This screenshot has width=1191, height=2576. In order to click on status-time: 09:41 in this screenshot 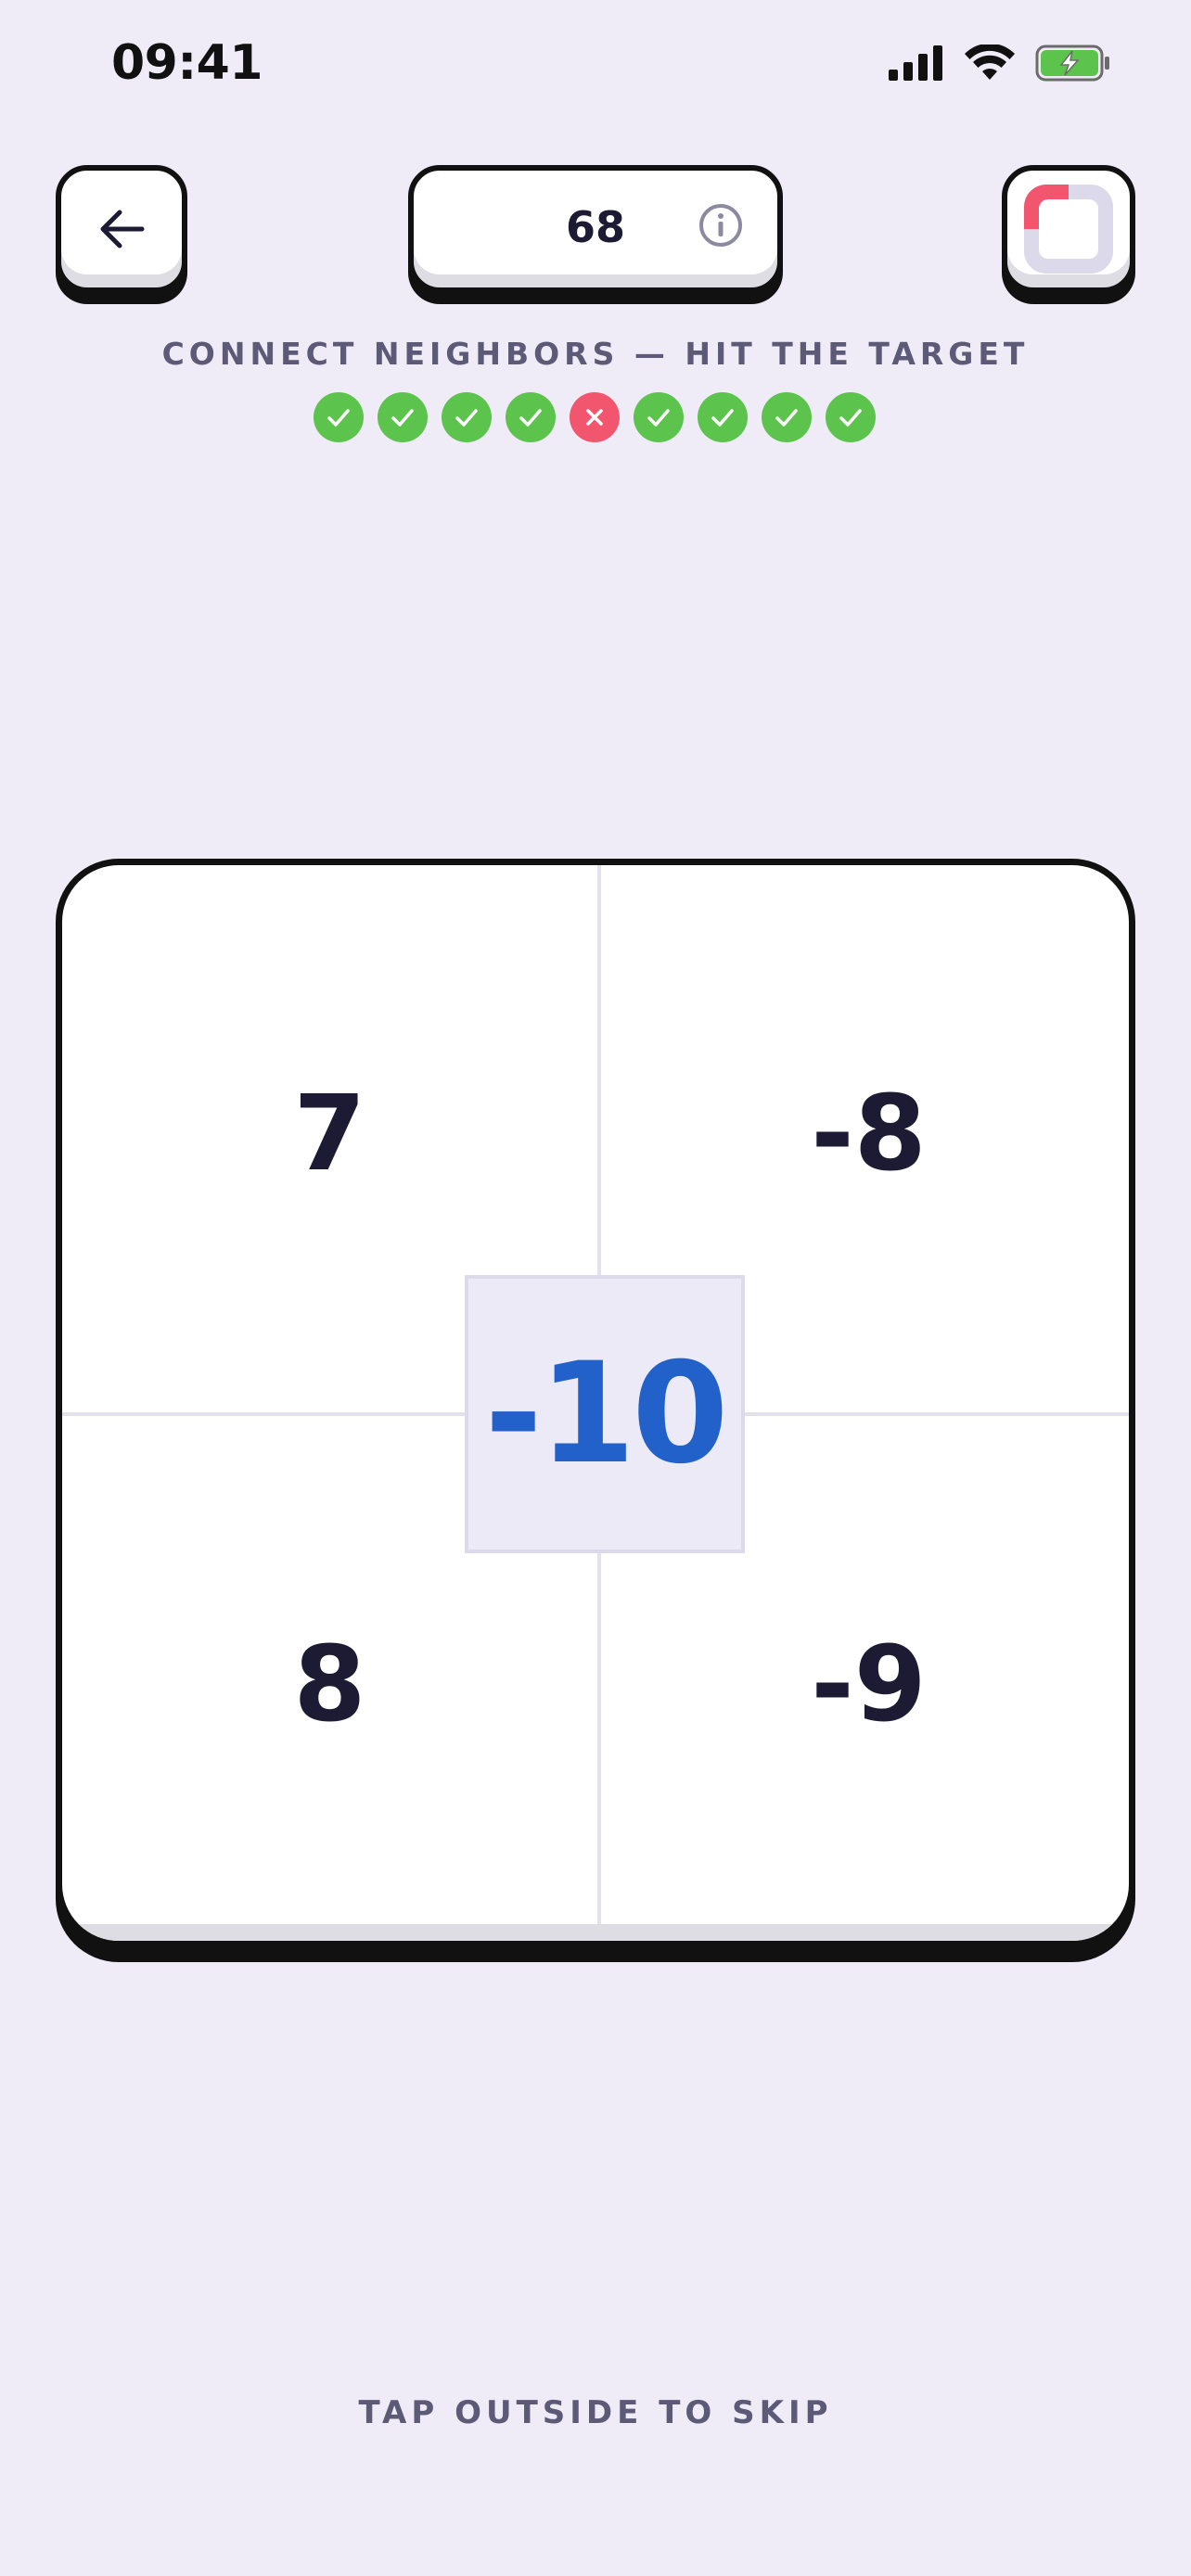, I will do `click(187, 63)`.